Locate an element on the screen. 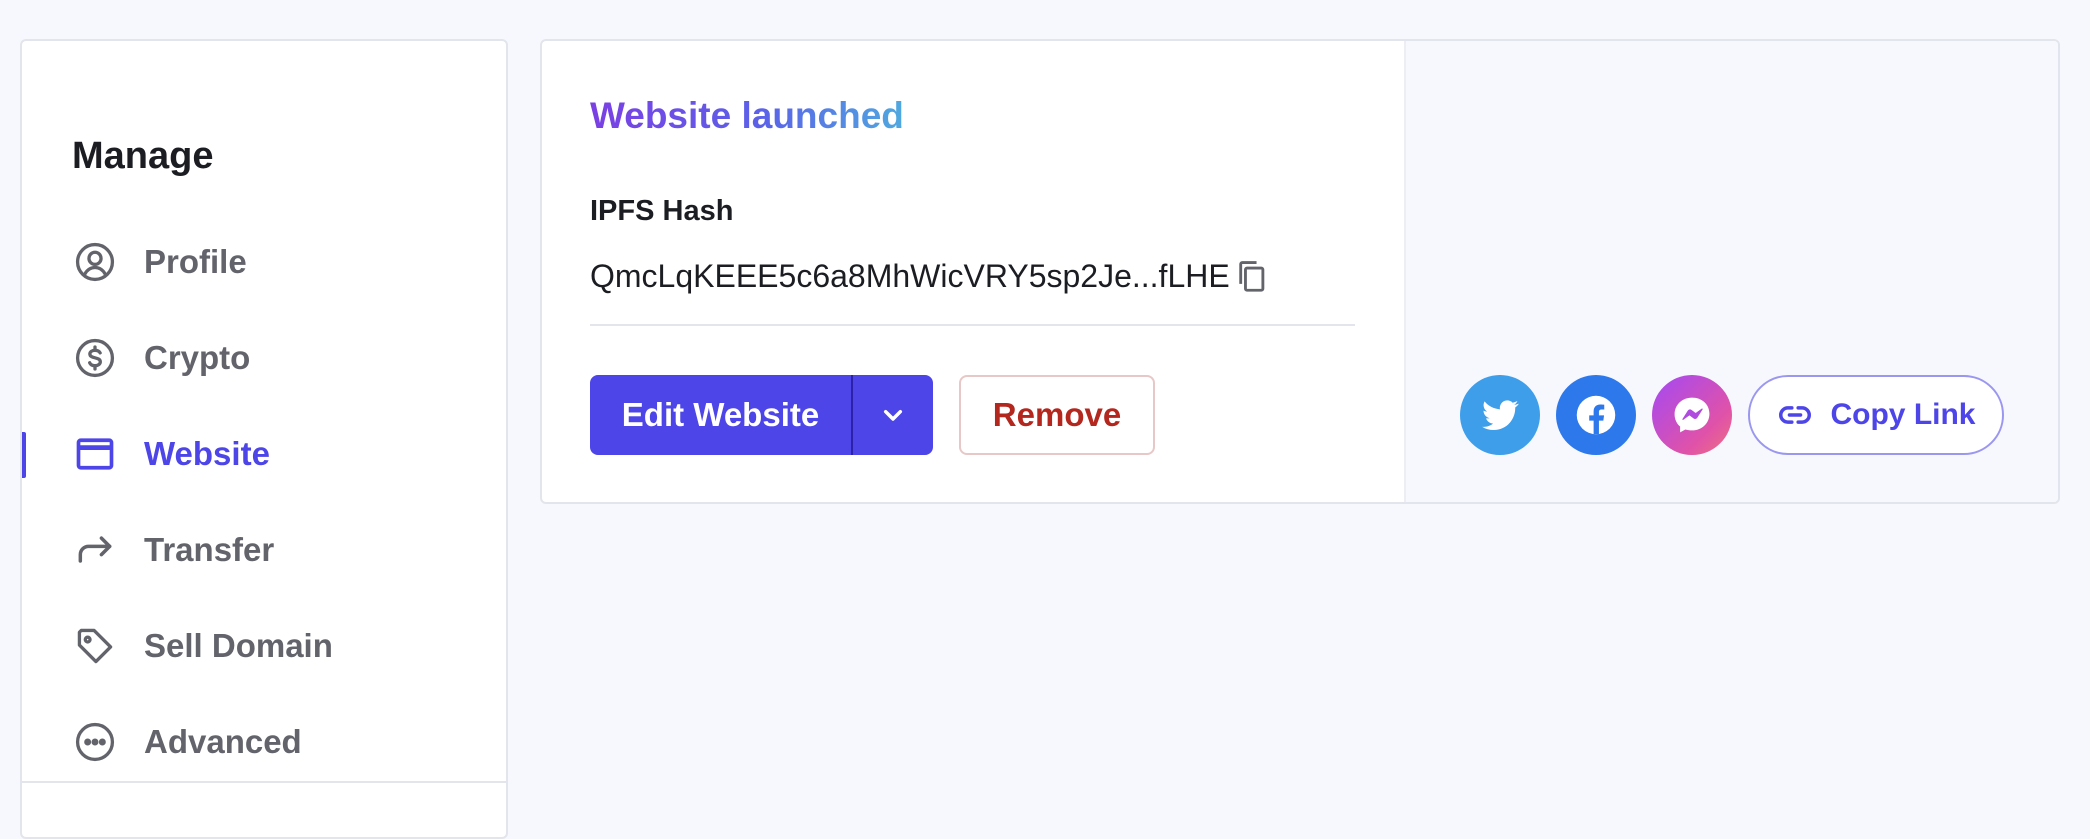  messenger-icon is located at coordinates (1692, 415).